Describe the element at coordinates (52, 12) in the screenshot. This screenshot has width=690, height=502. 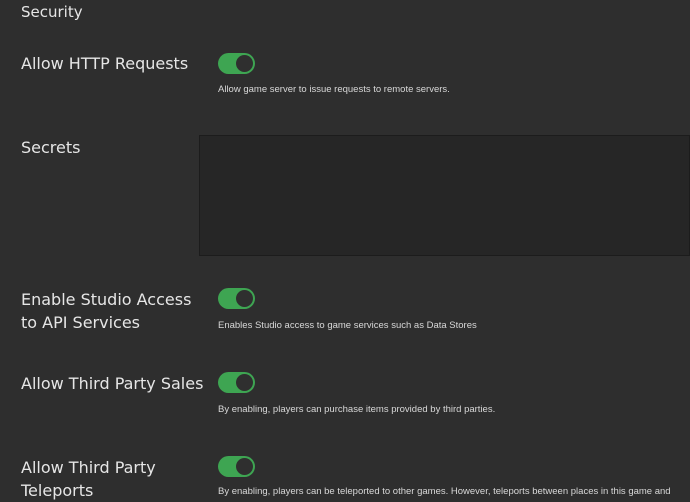
I see `section-title: Security` at that location.